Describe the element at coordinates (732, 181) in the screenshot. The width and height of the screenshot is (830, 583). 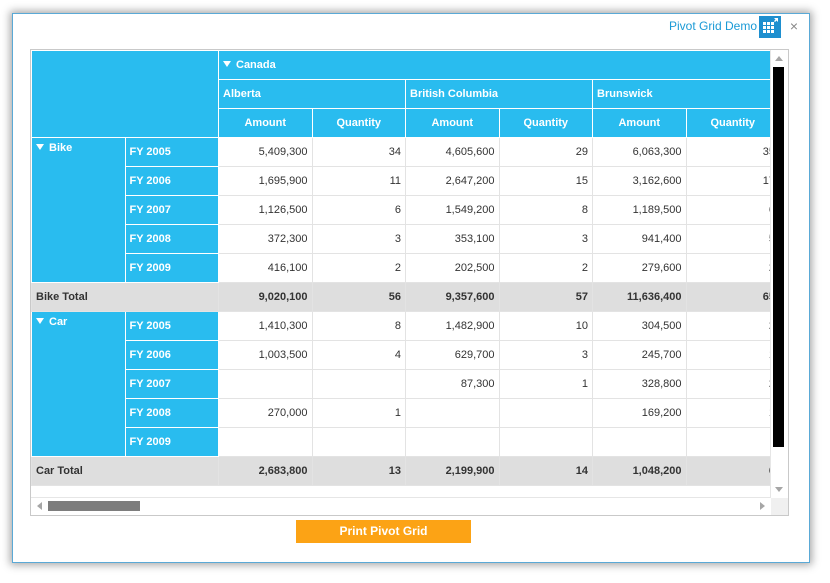
I see `data-cell: 17` at that location.